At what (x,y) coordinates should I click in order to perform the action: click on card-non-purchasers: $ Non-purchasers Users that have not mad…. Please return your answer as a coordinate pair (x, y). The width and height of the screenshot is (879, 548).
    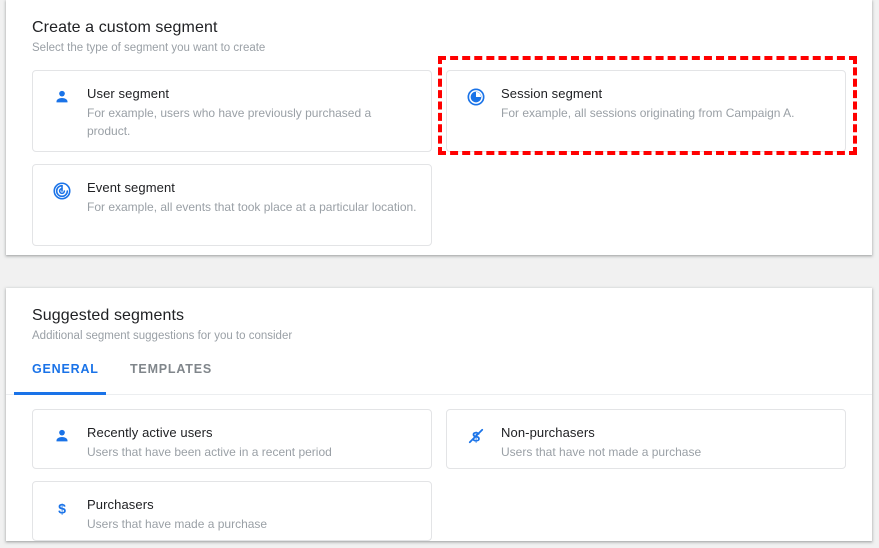
    Looking at the image, I should click on (646, 439).